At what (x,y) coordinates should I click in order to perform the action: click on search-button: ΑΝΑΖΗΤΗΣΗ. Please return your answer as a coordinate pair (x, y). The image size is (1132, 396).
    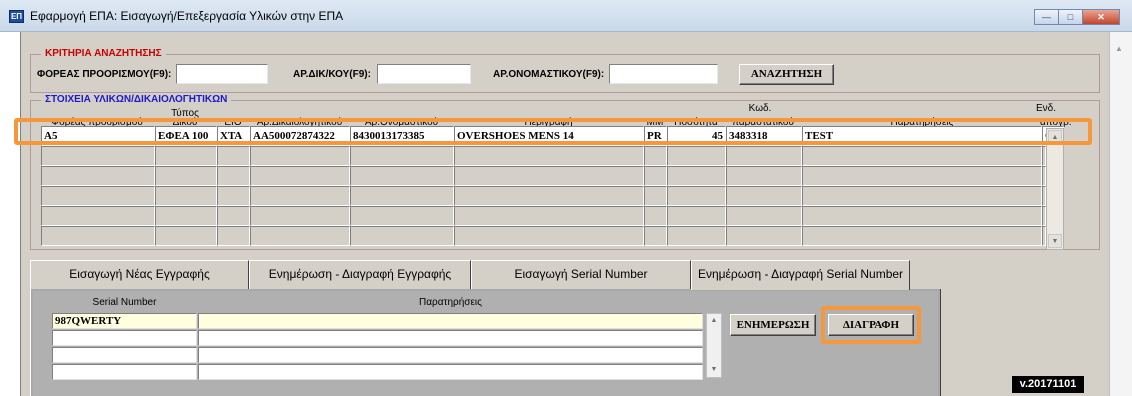
    Looking at the image, I should click on (786, 74).